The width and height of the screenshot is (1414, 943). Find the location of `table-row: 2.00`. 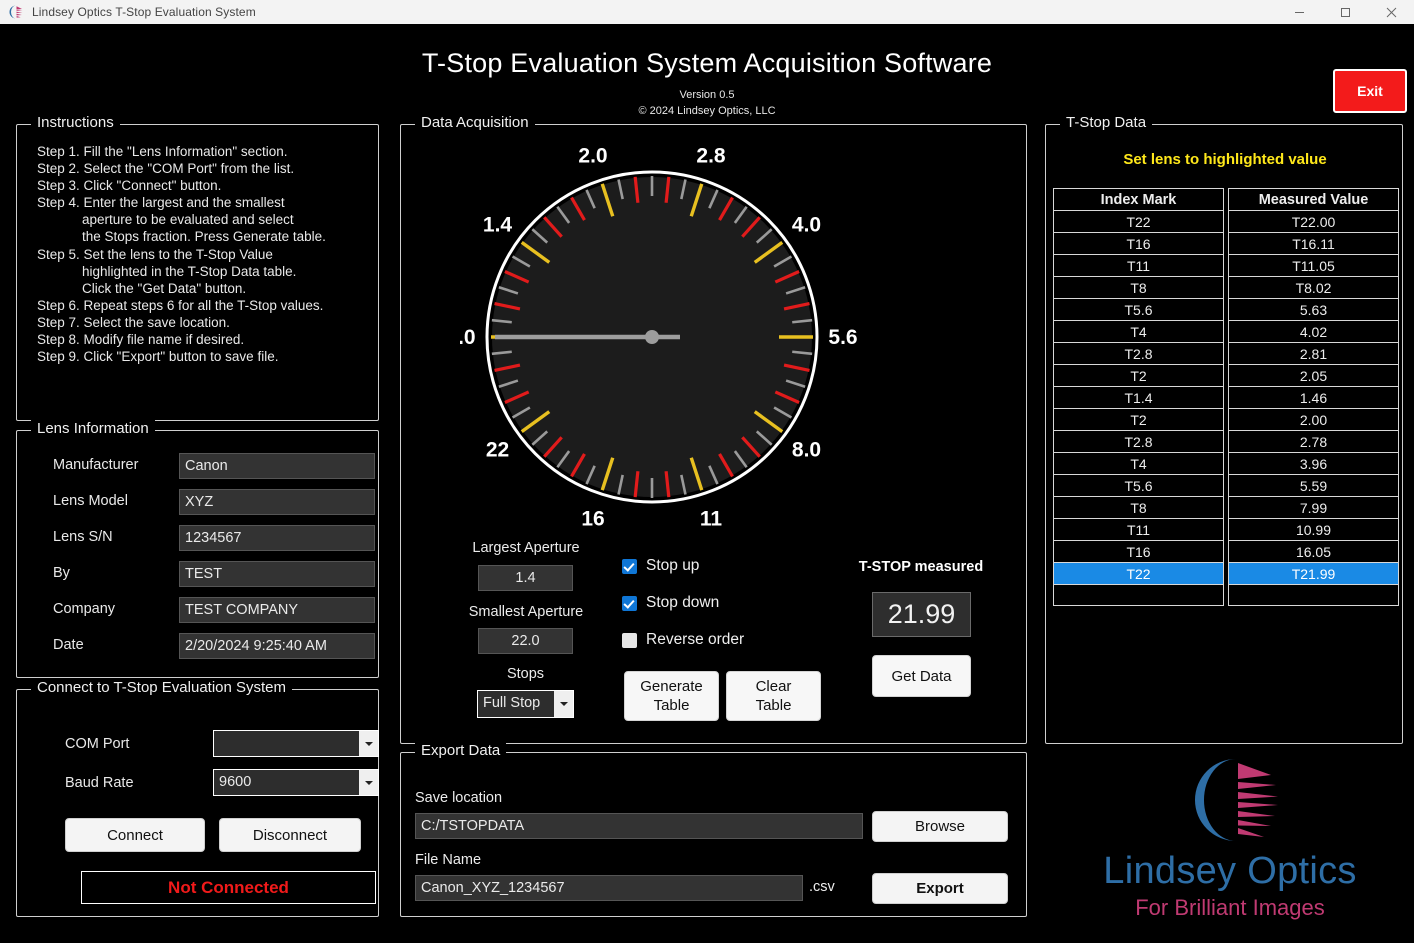

table-row: 2.00 is located at coordinates (1313, 419).